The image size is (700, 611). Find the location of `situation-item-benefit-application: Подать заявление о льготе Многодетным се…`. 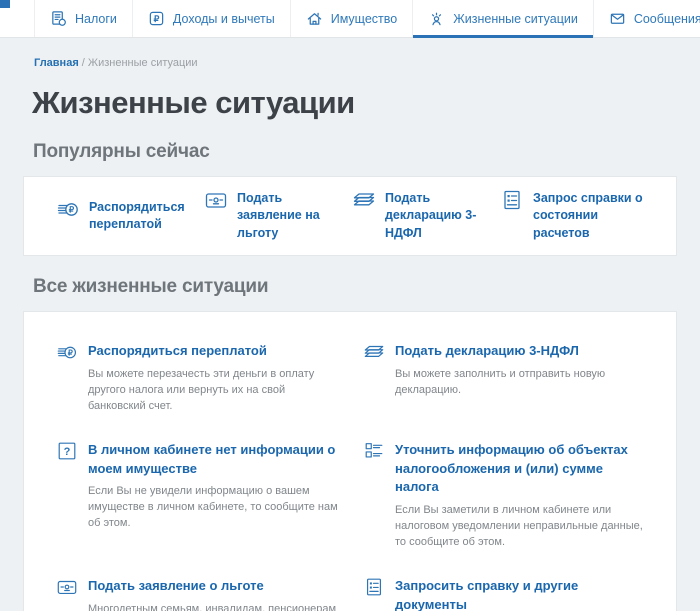

situation-item-benefit-application: Подать заявление о льготе Многодетным се… is located at coordinates (197, 594).